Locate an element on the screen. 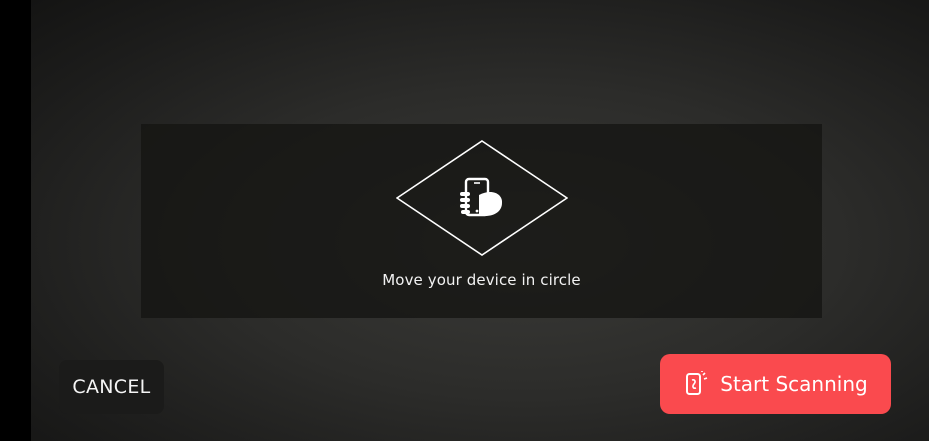 This screenshot has height=441, width=929. phone-in-hand-icon is located at coordinates (482, 198).